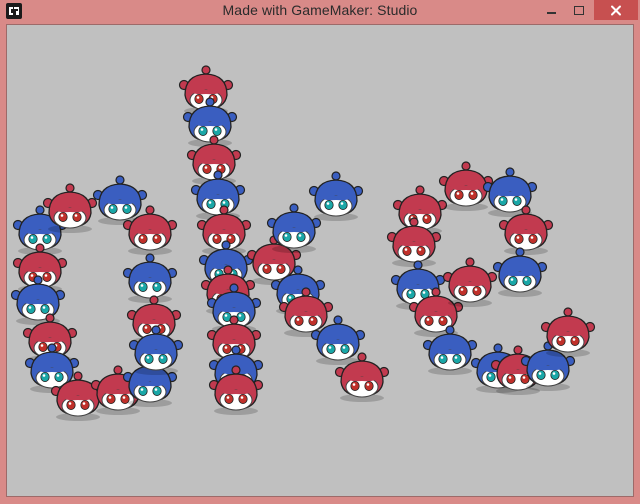  I want to click on close-button, so click(616, 10).